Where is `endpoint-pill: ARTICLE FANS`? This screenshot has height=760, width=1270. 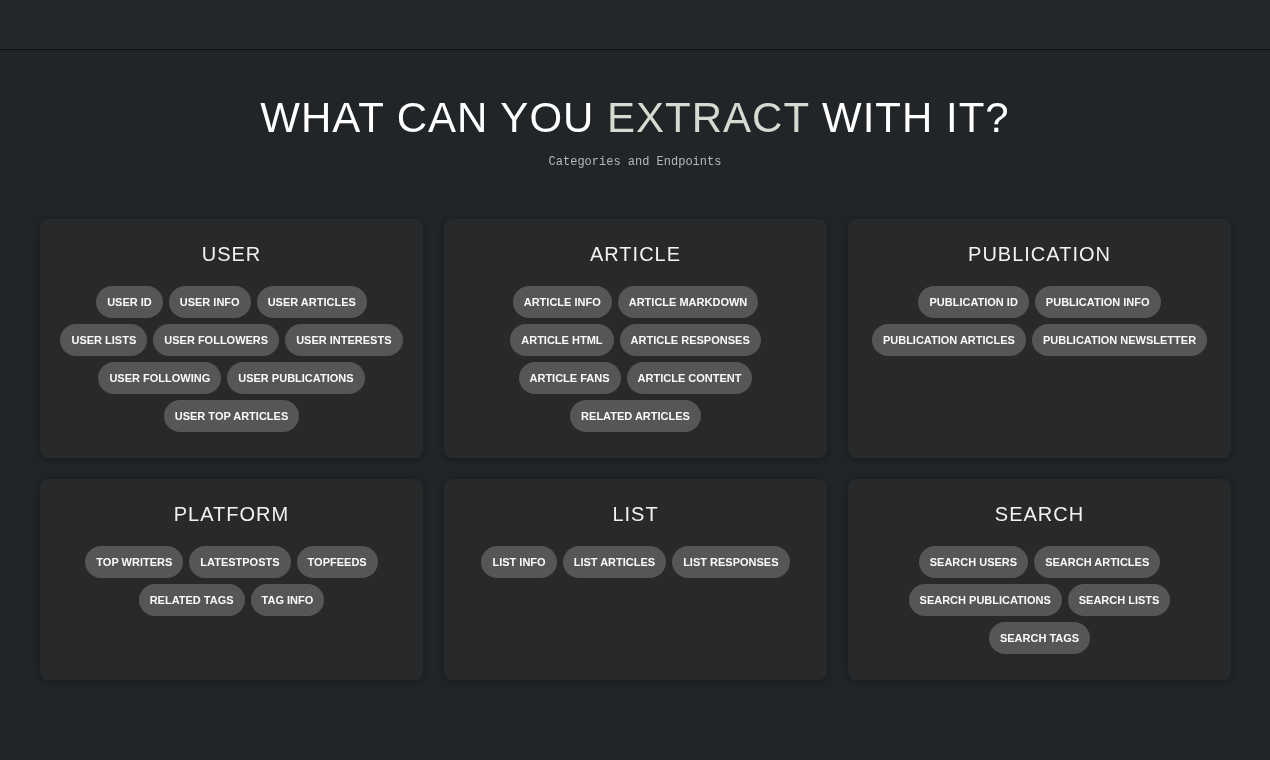 endpoint-pill: ARTICLE FANS is located at coordinates (569, 378).